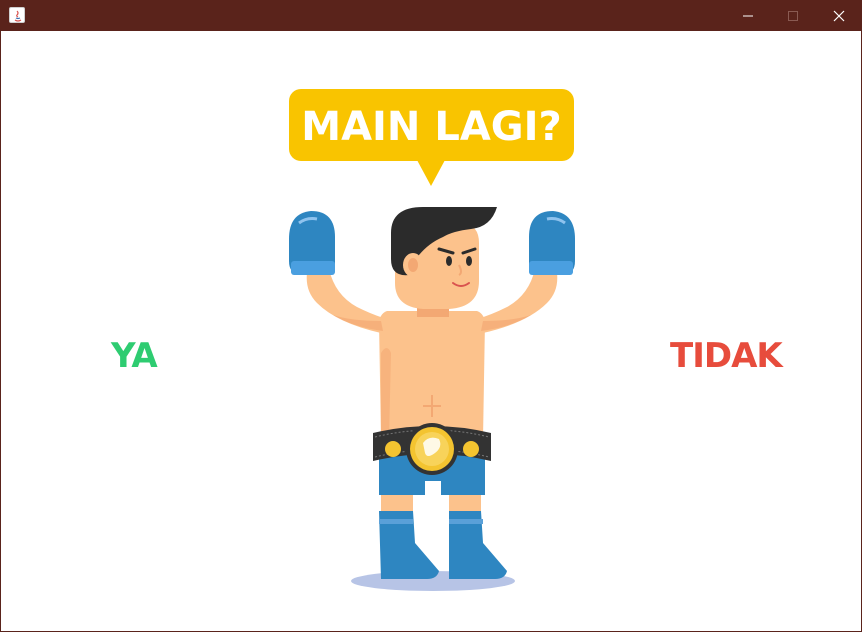 Image resolution: width=862 pixels, height=632 pixels. Describe the element at coordinates (431, 173) in the screenshot. I see `speech-bubble-tail` at that location.